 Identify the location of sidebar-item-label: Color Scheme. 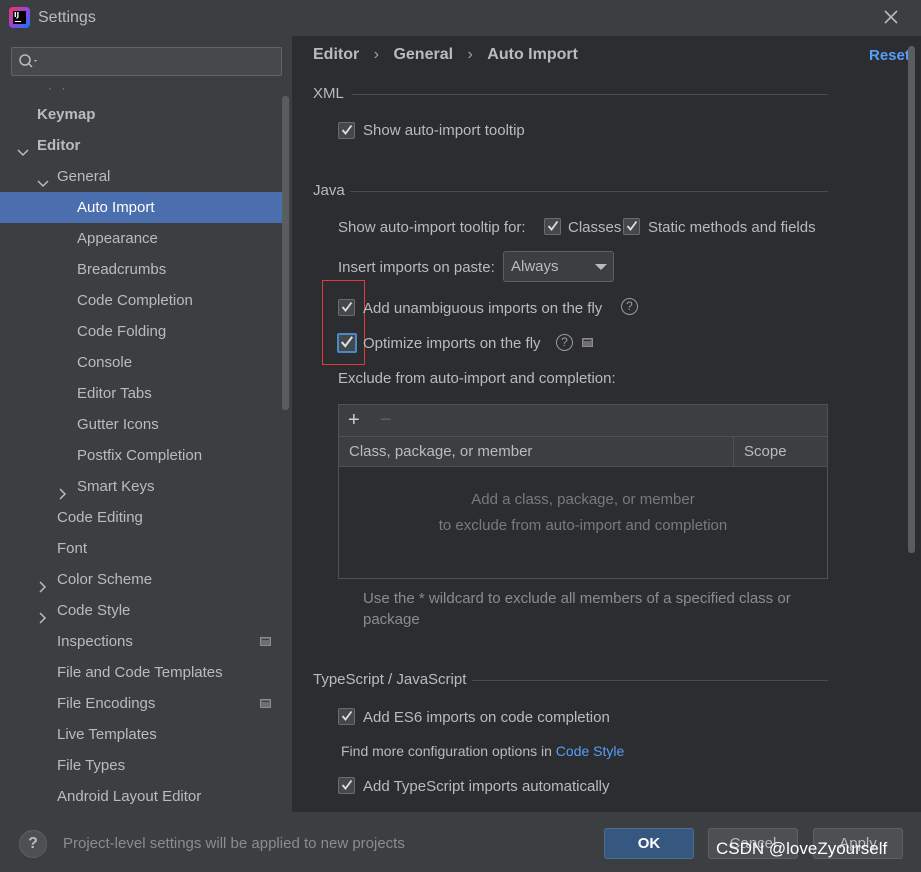
(105, 579).